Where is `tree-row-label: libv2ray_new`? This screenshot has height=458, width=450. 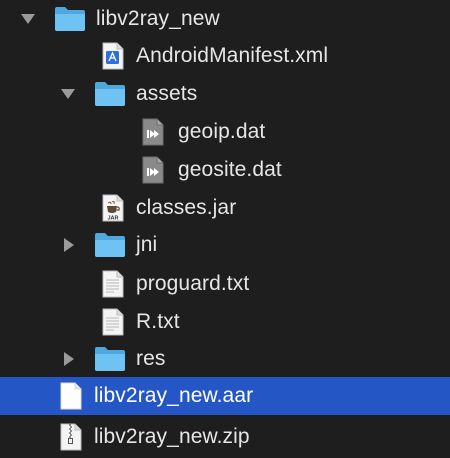 tree-row-label: libv2ray_new is located at coordinates (158, 18).